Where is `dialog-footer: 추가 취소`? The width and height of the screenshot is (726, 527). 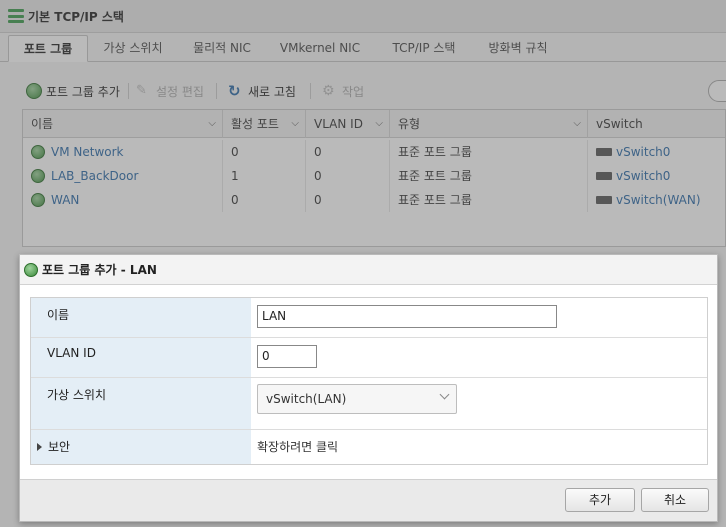
dialog-footer: 추가 취소 is located at coordinates (368, 500).